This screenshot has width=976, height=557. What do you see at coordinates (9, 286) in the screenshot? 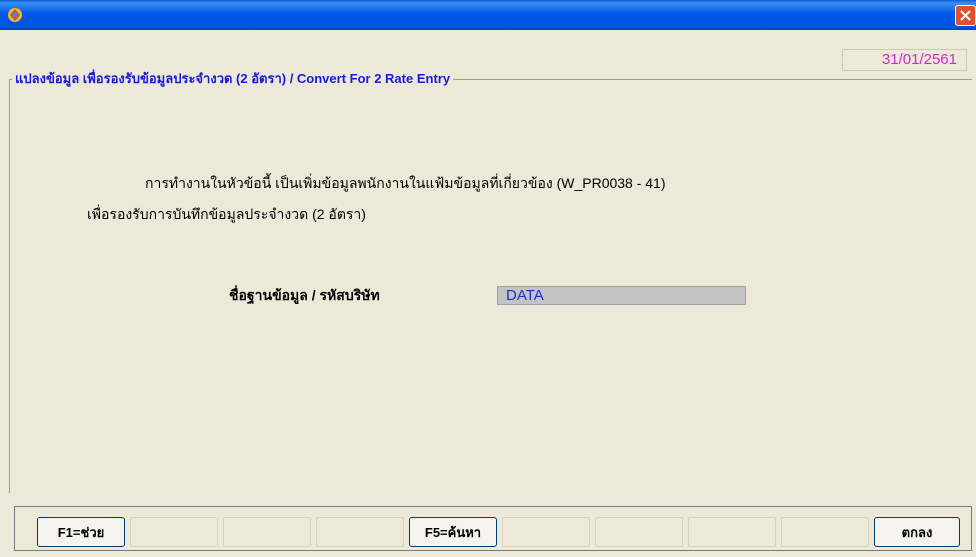
I see `group-border-left` at bounding box center [9, 286].